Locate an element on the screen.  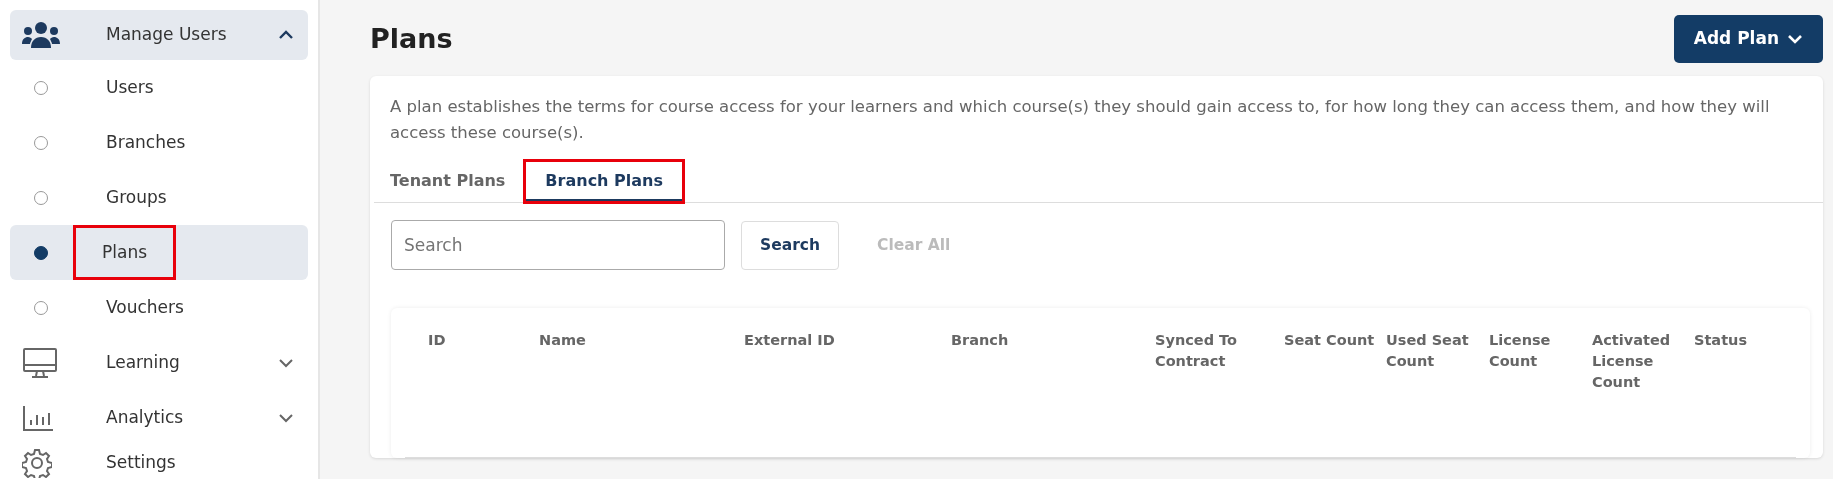
column-header: Branch is located at coordinates (980, 341).